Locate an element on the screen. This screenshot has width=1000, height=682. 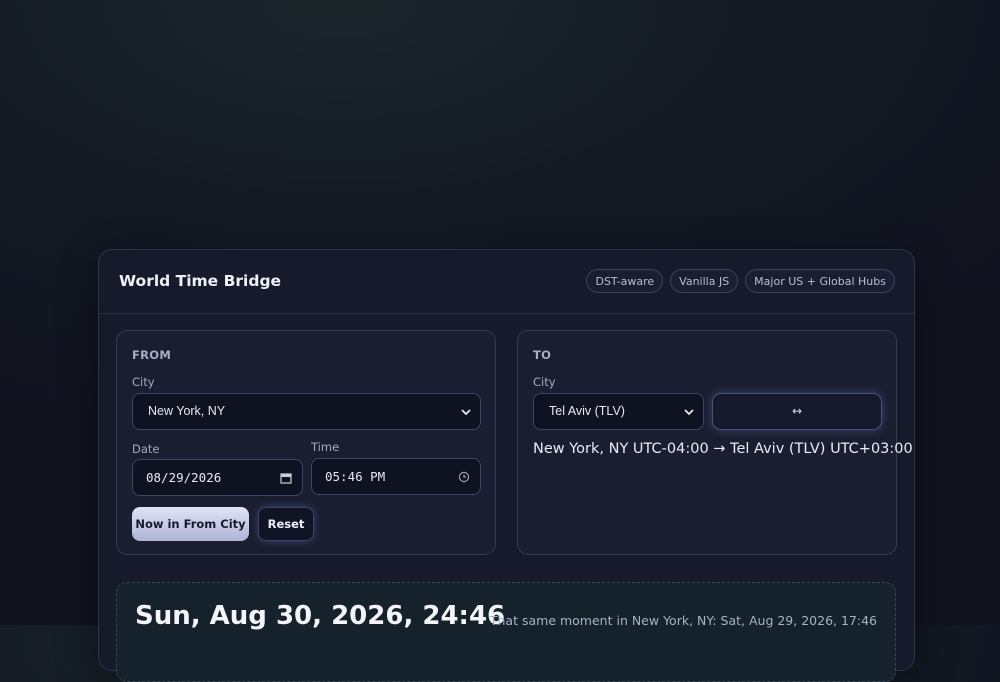
calendar-icon is located at coordinates (286, 478).